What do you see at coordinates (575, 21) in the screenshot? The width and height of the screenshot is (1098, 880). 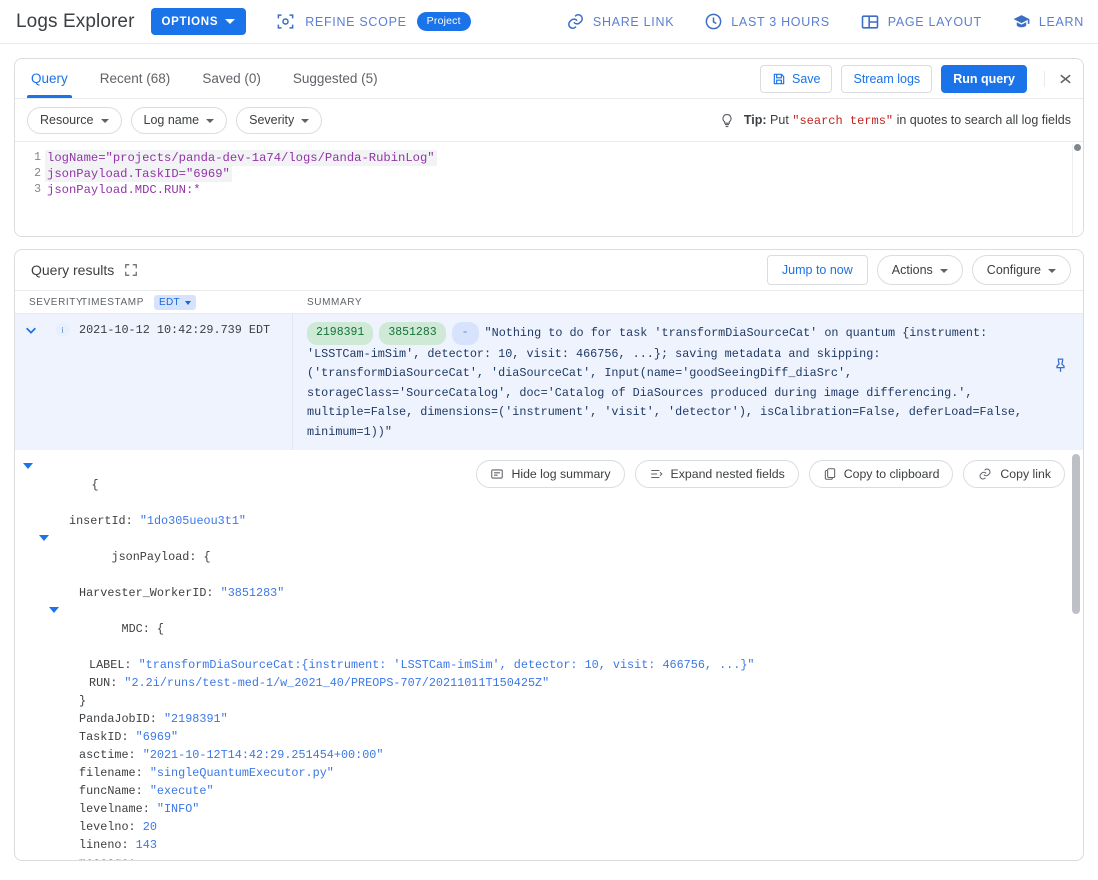 I see `link-icon` at bounding box center [575, 21].